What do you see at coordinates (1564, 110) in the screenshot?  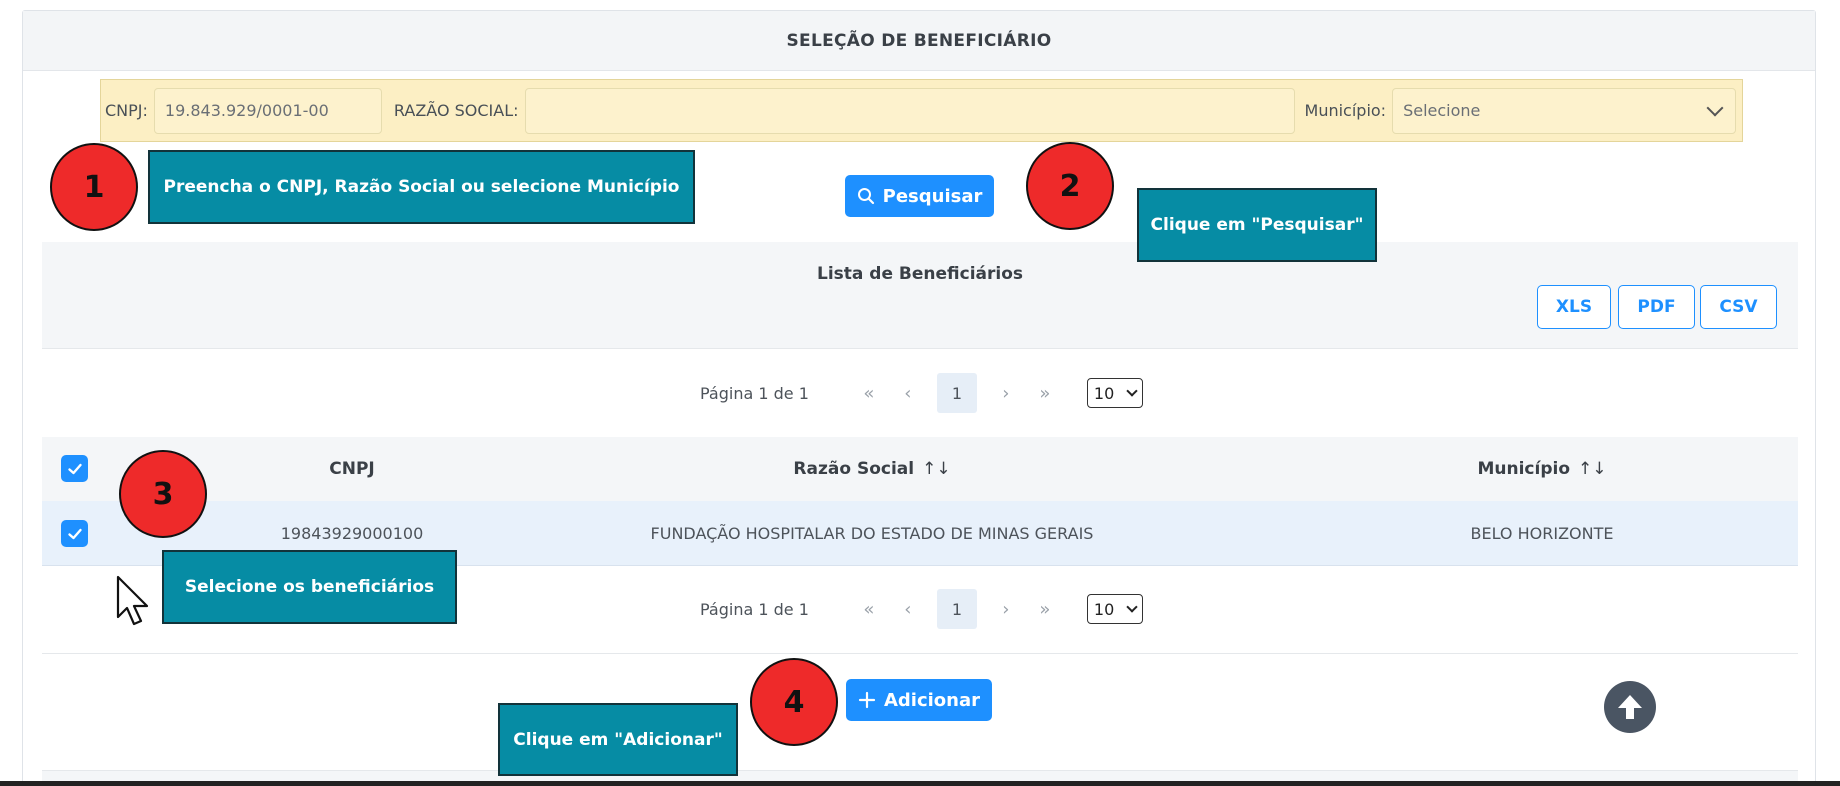 I see `municipio-select: Selecione` at bounding box center [1564, 110].